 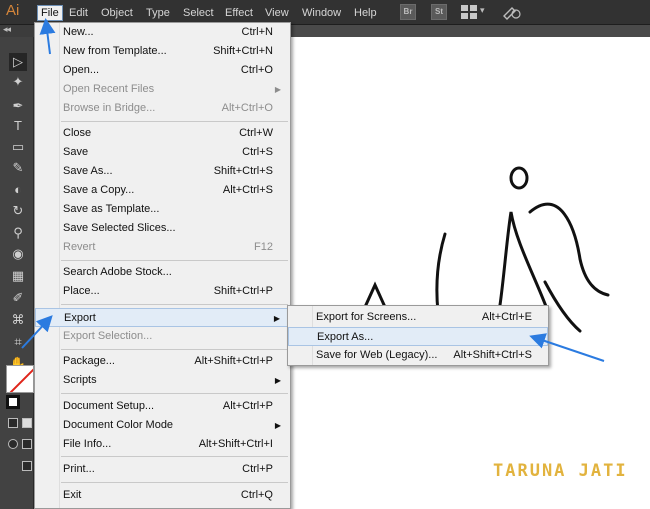 What do you see at coordinates (243, 51) in the screenshot?
I see `menu-item-shortcut: Shift+Ctrl+N` at bounding box center [243, 51].